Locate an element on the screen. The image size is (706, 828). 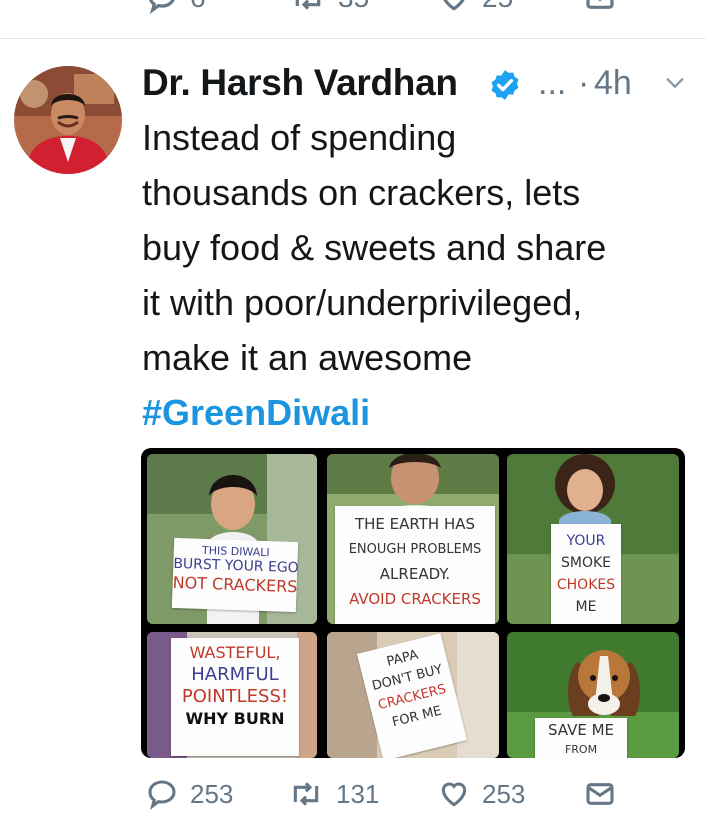
sign-text: AVOID CRACKERS is located at coordinates (415, 599).